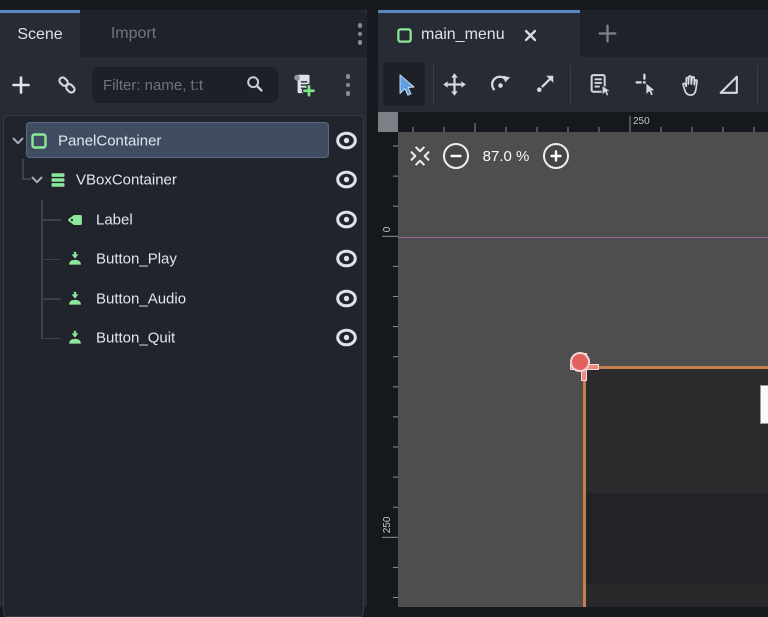  What do you see at coordinates (506, 156) in the screenshot?
I see `zoom-percentage: 87.0 %` at bounding box center [506, 156].